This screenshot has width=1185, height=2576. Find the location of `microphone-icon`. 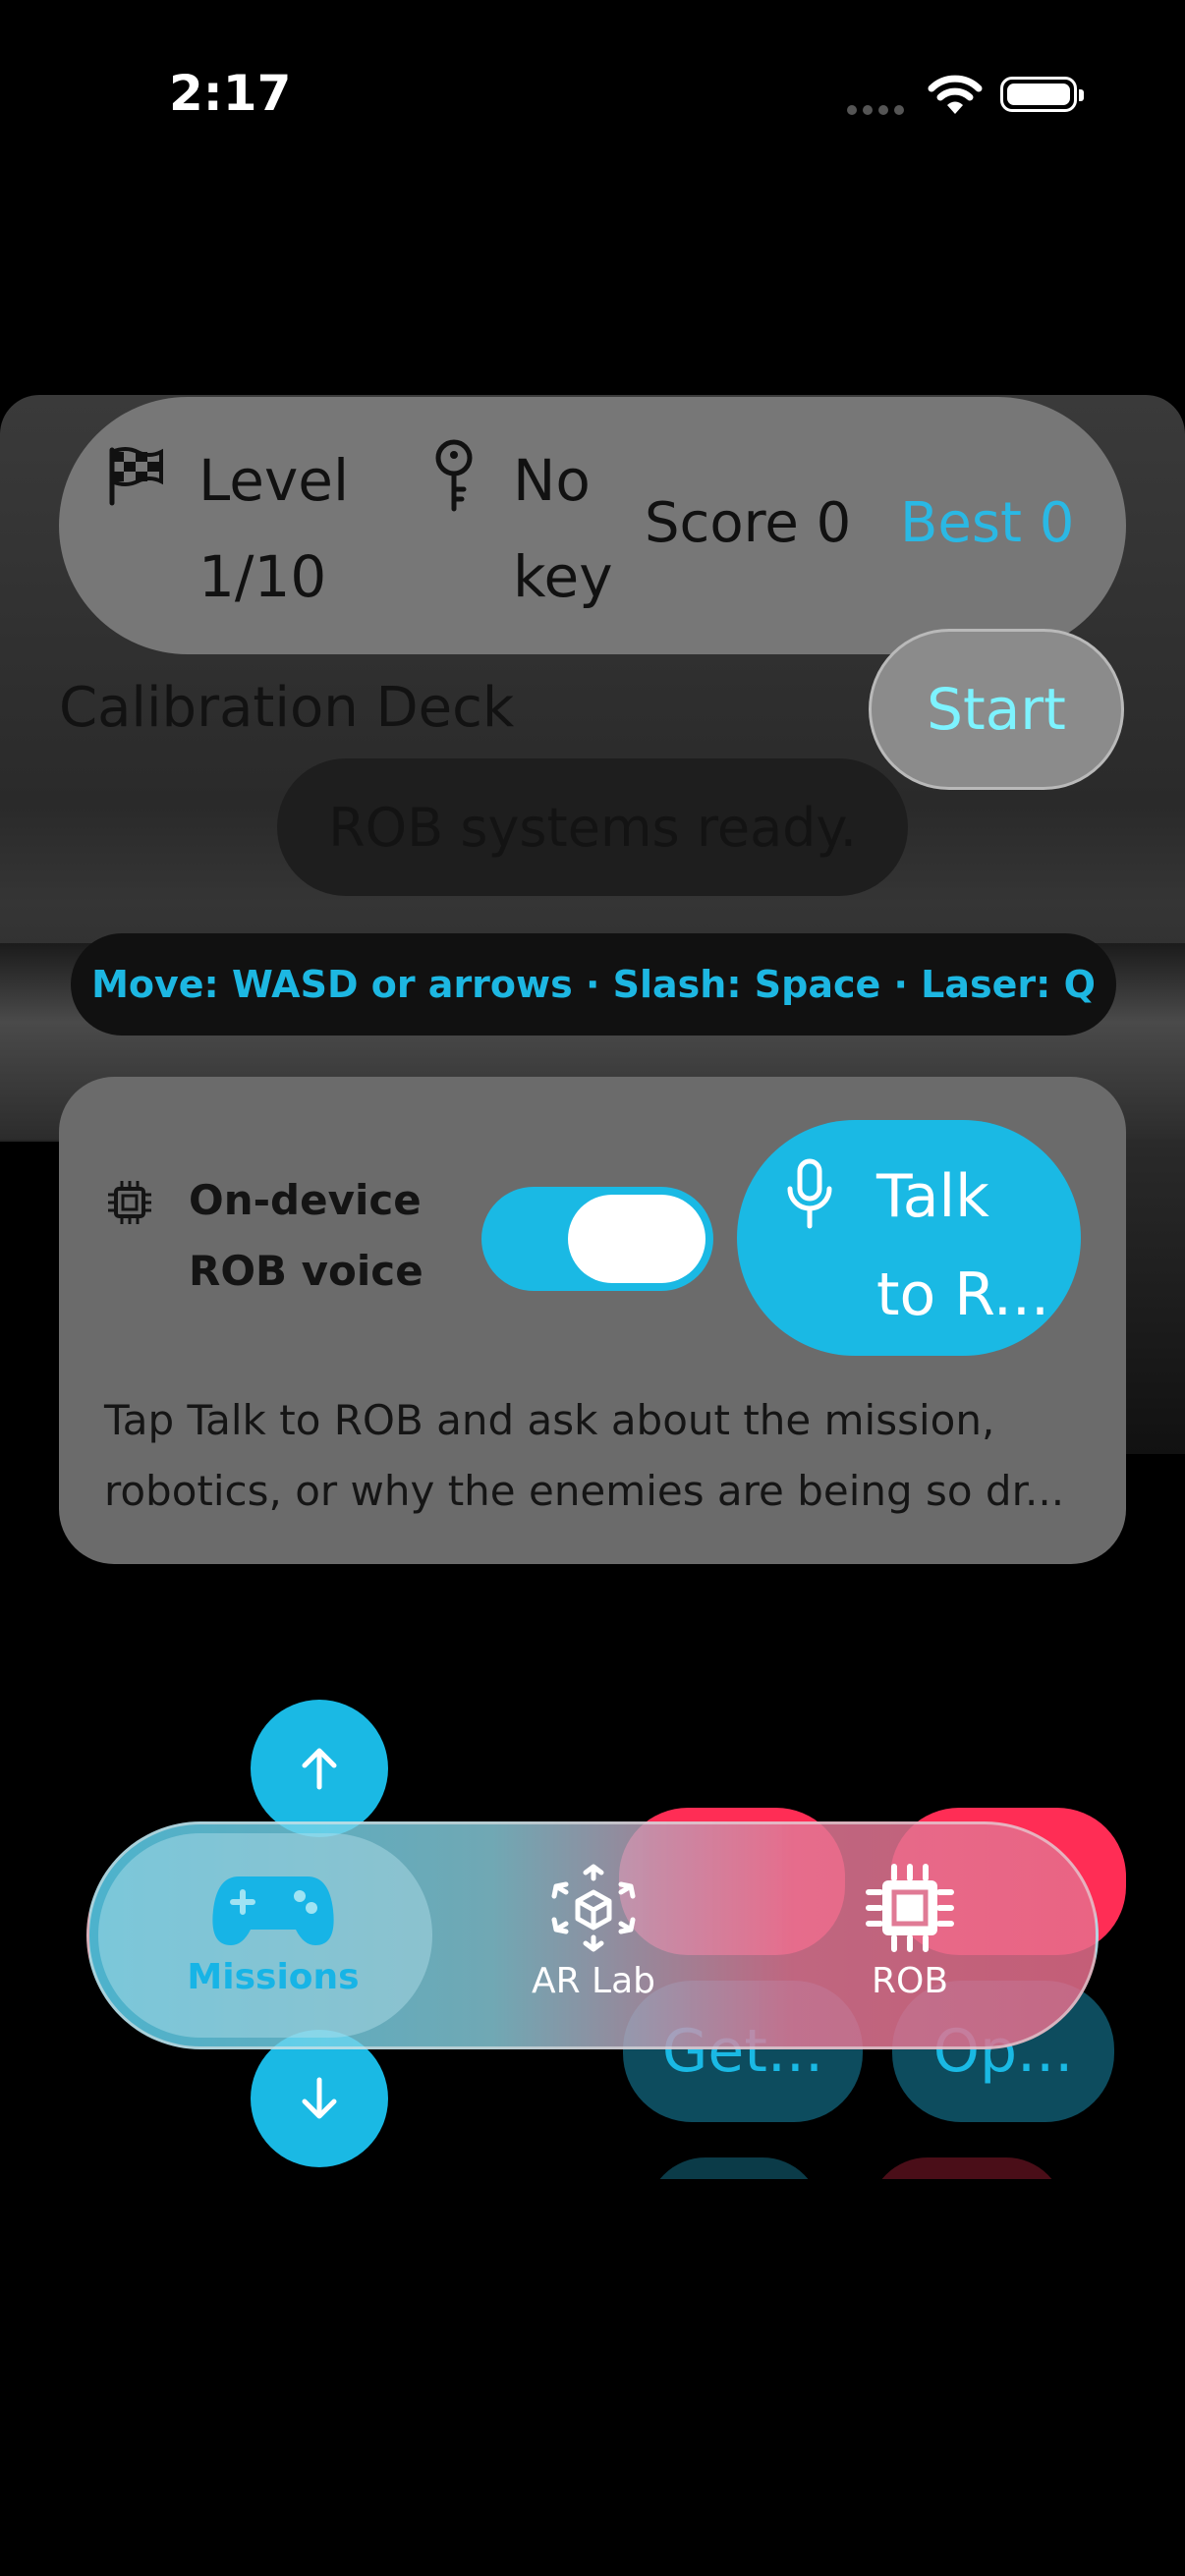

microphone-icon is located at coordinates (810, 1197).